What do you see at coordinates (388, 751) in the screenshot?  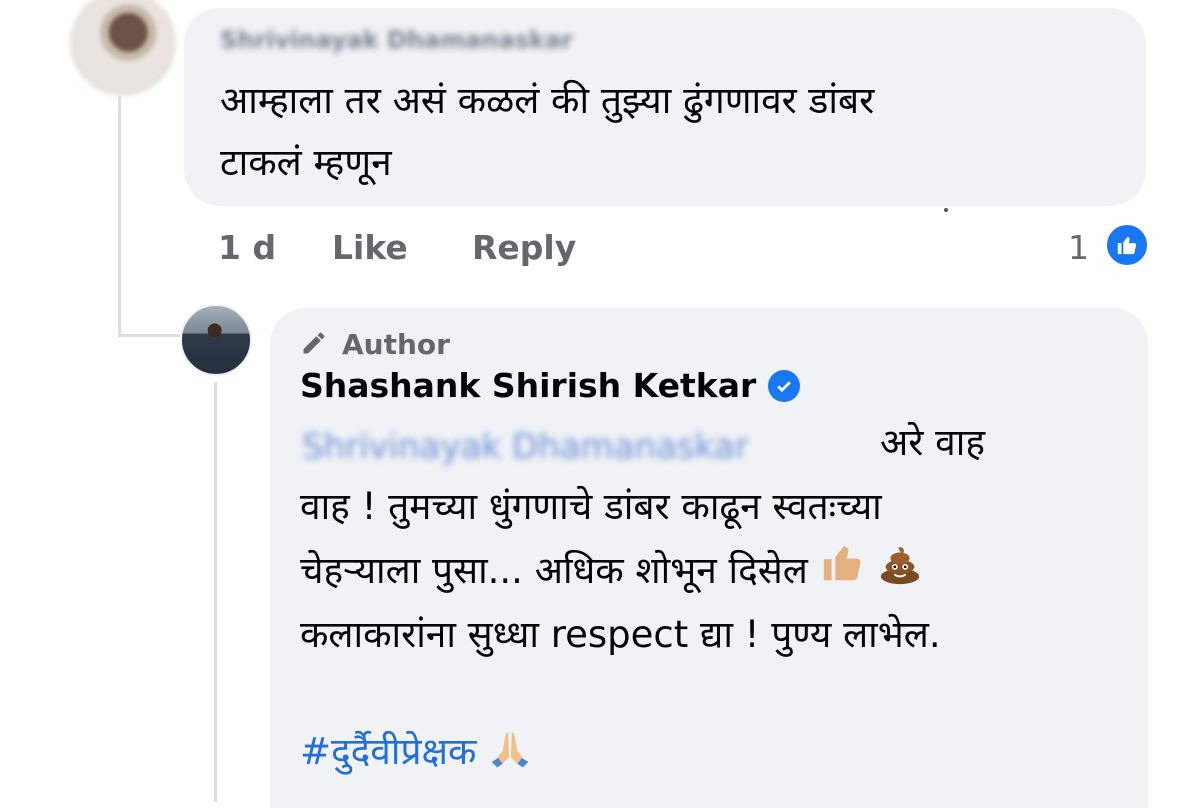 I see `hashtag-text: #दुर्दैवीप्रेक्षक` at bounding box center [388, 751].